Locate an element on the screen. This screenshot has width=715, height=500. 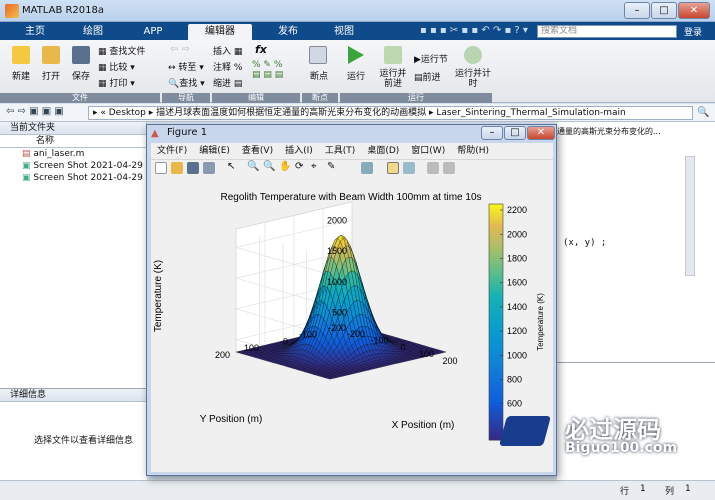
new-icon is located at coordinates (21, 55).